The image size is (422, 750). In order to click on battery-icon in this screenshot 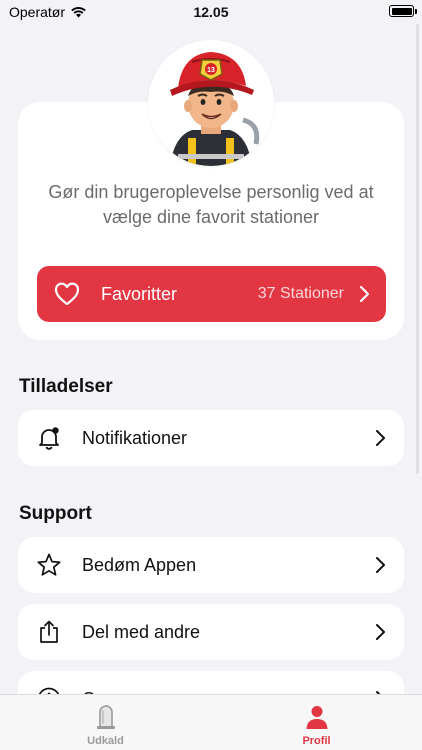, I will do `click(403, 11)`.